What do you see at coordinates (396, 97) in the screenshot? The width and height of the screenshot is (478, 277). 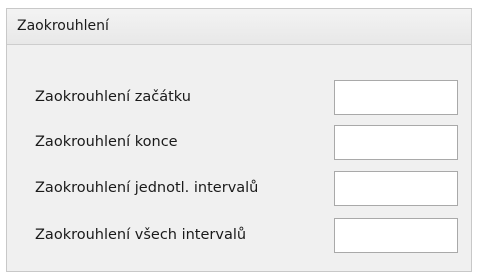 I see `rounding-start-input` at bounding box center [396, 97].